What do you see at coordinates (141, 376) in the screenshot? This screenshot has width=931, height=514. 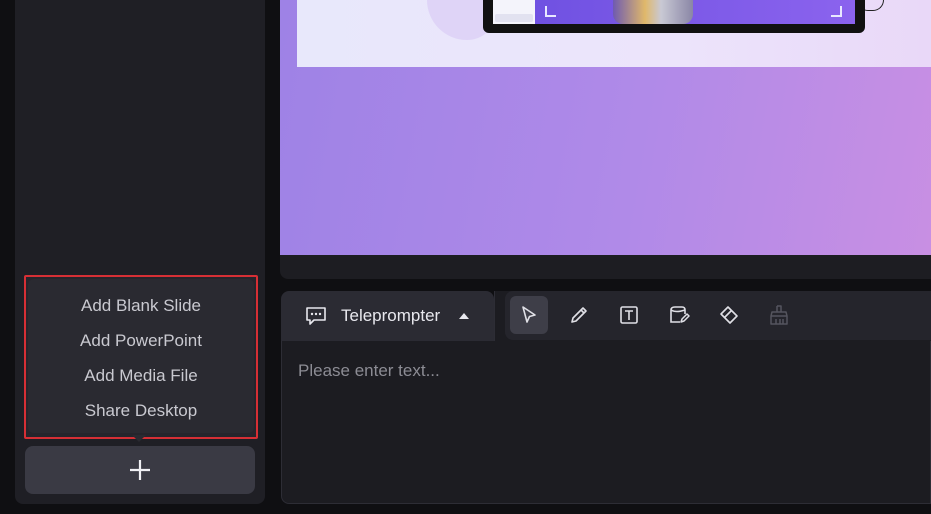 I see `menu-item-add-media-file: Add Media File` at bounding box center [141, 376].